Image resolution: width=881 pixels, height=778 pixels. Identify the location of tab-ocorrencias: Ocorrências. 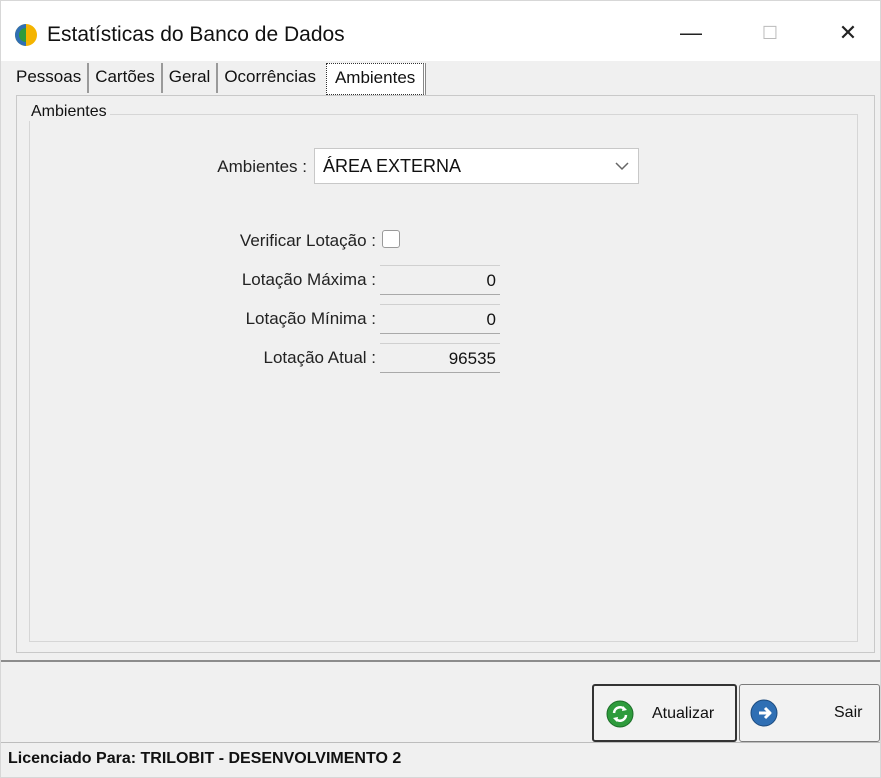
(270, 78).